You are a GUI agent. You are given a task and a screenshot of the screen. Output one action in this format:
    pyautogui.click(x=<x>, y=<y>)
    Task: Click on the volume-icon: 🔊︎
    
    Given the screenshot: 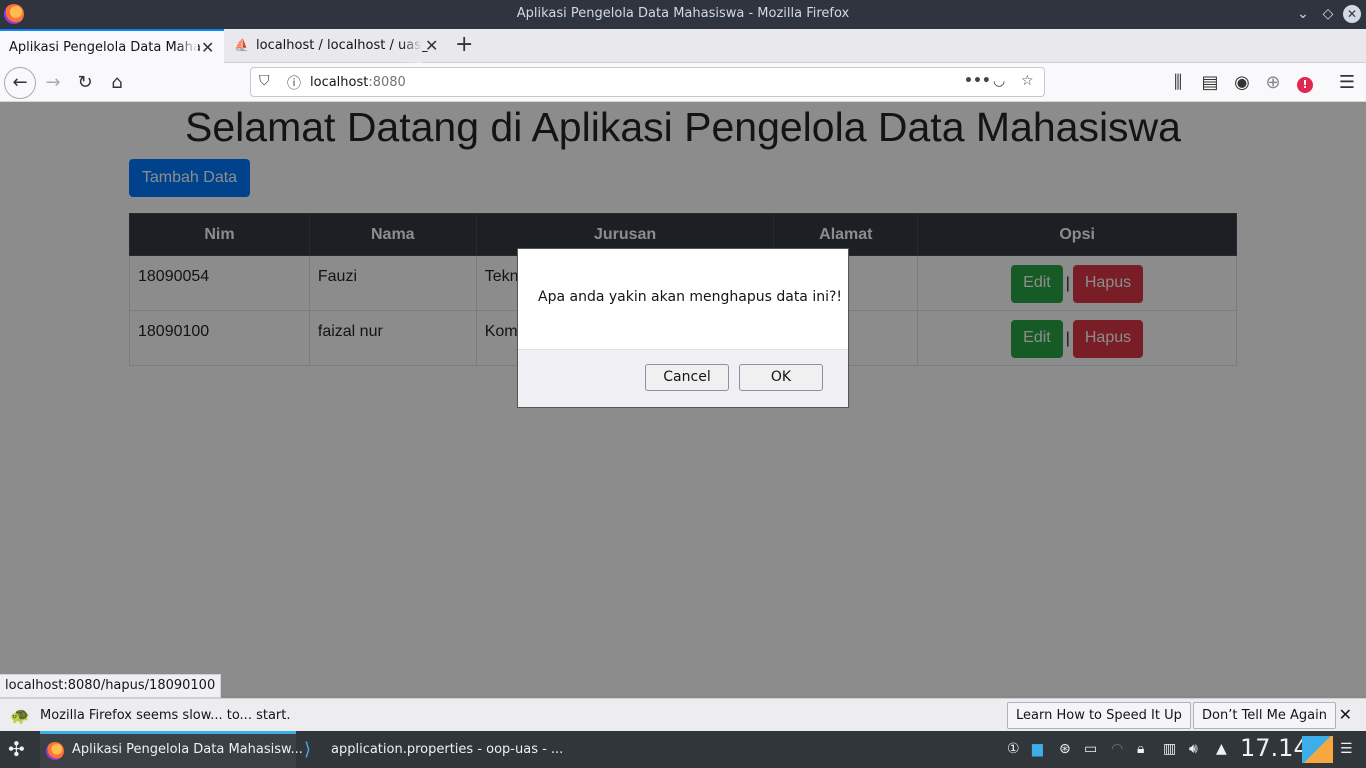 What is the action you would take?
    pyautogui.click(x=1193, y=749)
    